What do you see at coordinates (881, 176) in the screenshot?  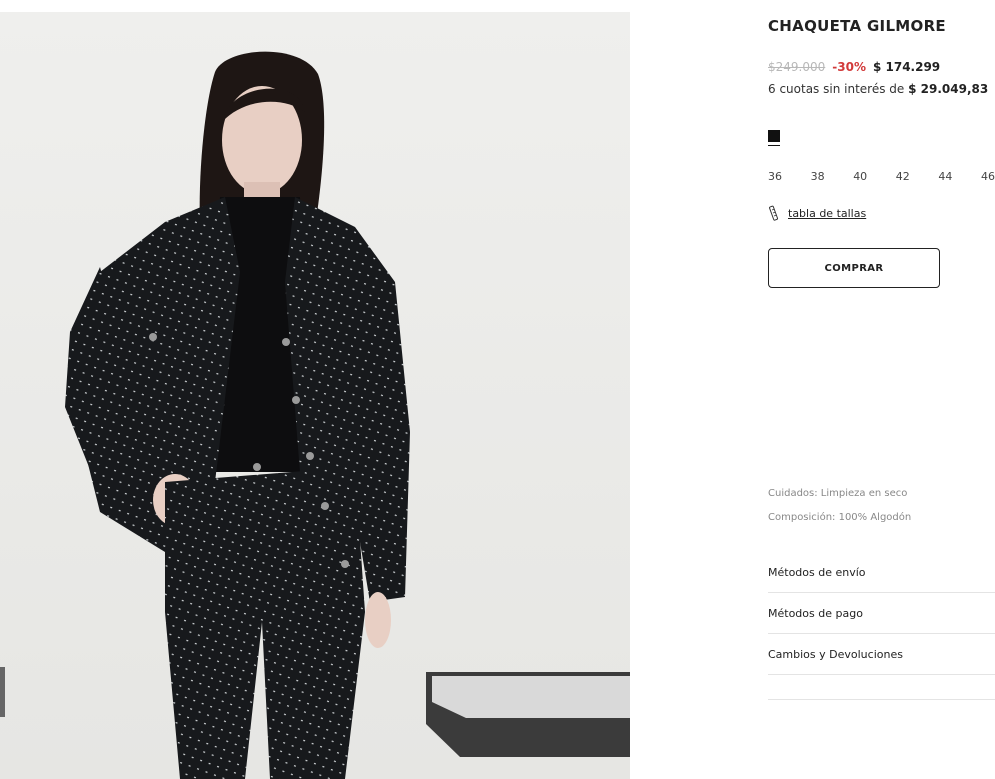 I see `size-selector: 36 38 40 42 44 46` at bounding box center [881, 176].